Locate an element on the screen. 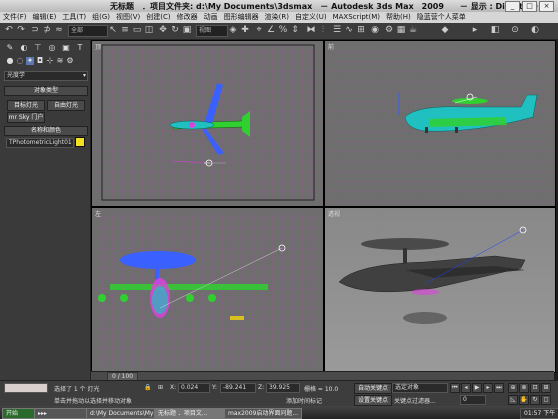  maximize-button: □ is located at coordinates (529, 6).